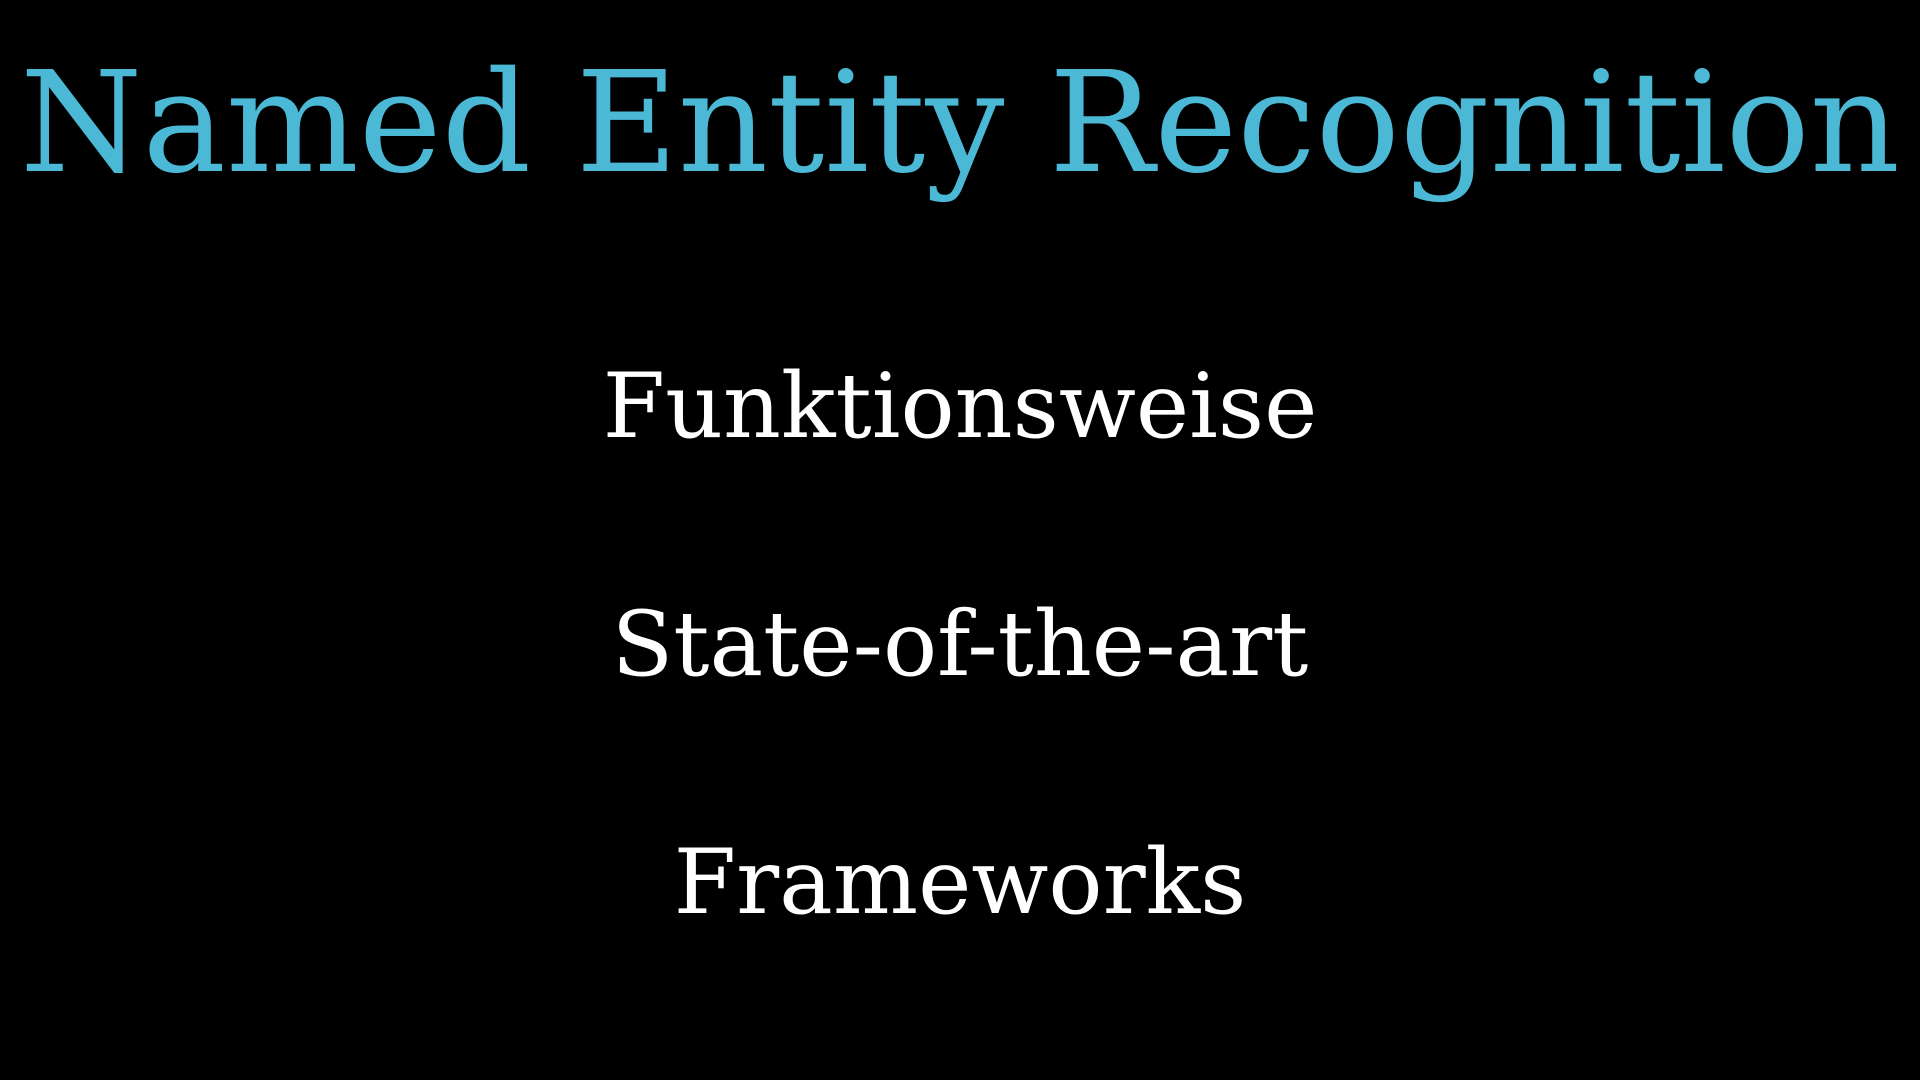 This screenshot has height=1080, width=1920. Describe the element at coordinates (960, 406) in the screenshot. I see `slide-item-funktionsweise: Funktionsweise` at that location.